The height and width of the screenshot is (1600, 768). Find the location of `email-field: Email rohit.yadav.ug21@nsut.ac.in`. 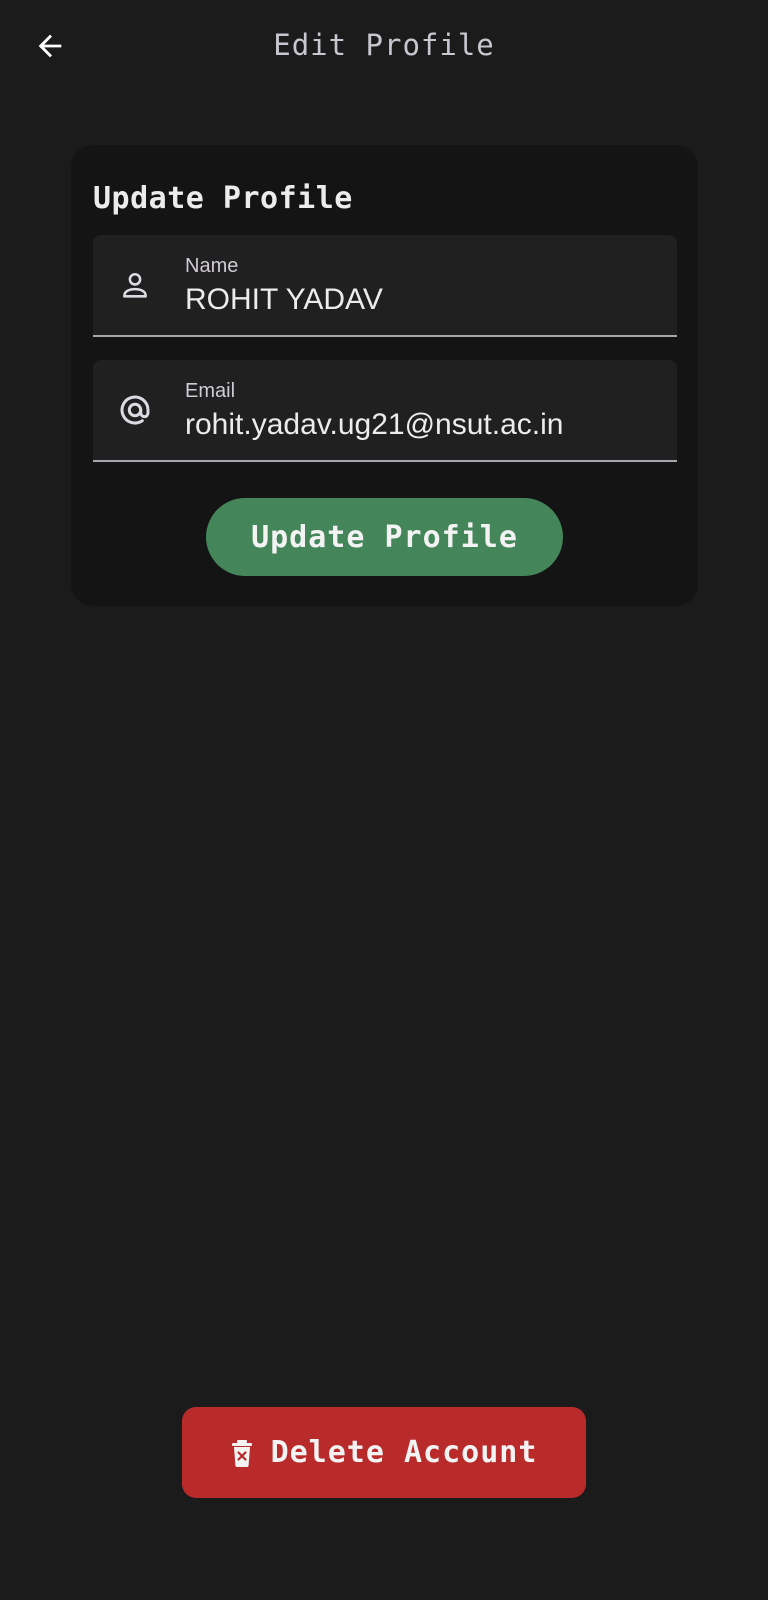

email-field: Email rohit.yadav.ug21@nsut.ac.in is located at coordinates (385, 411).